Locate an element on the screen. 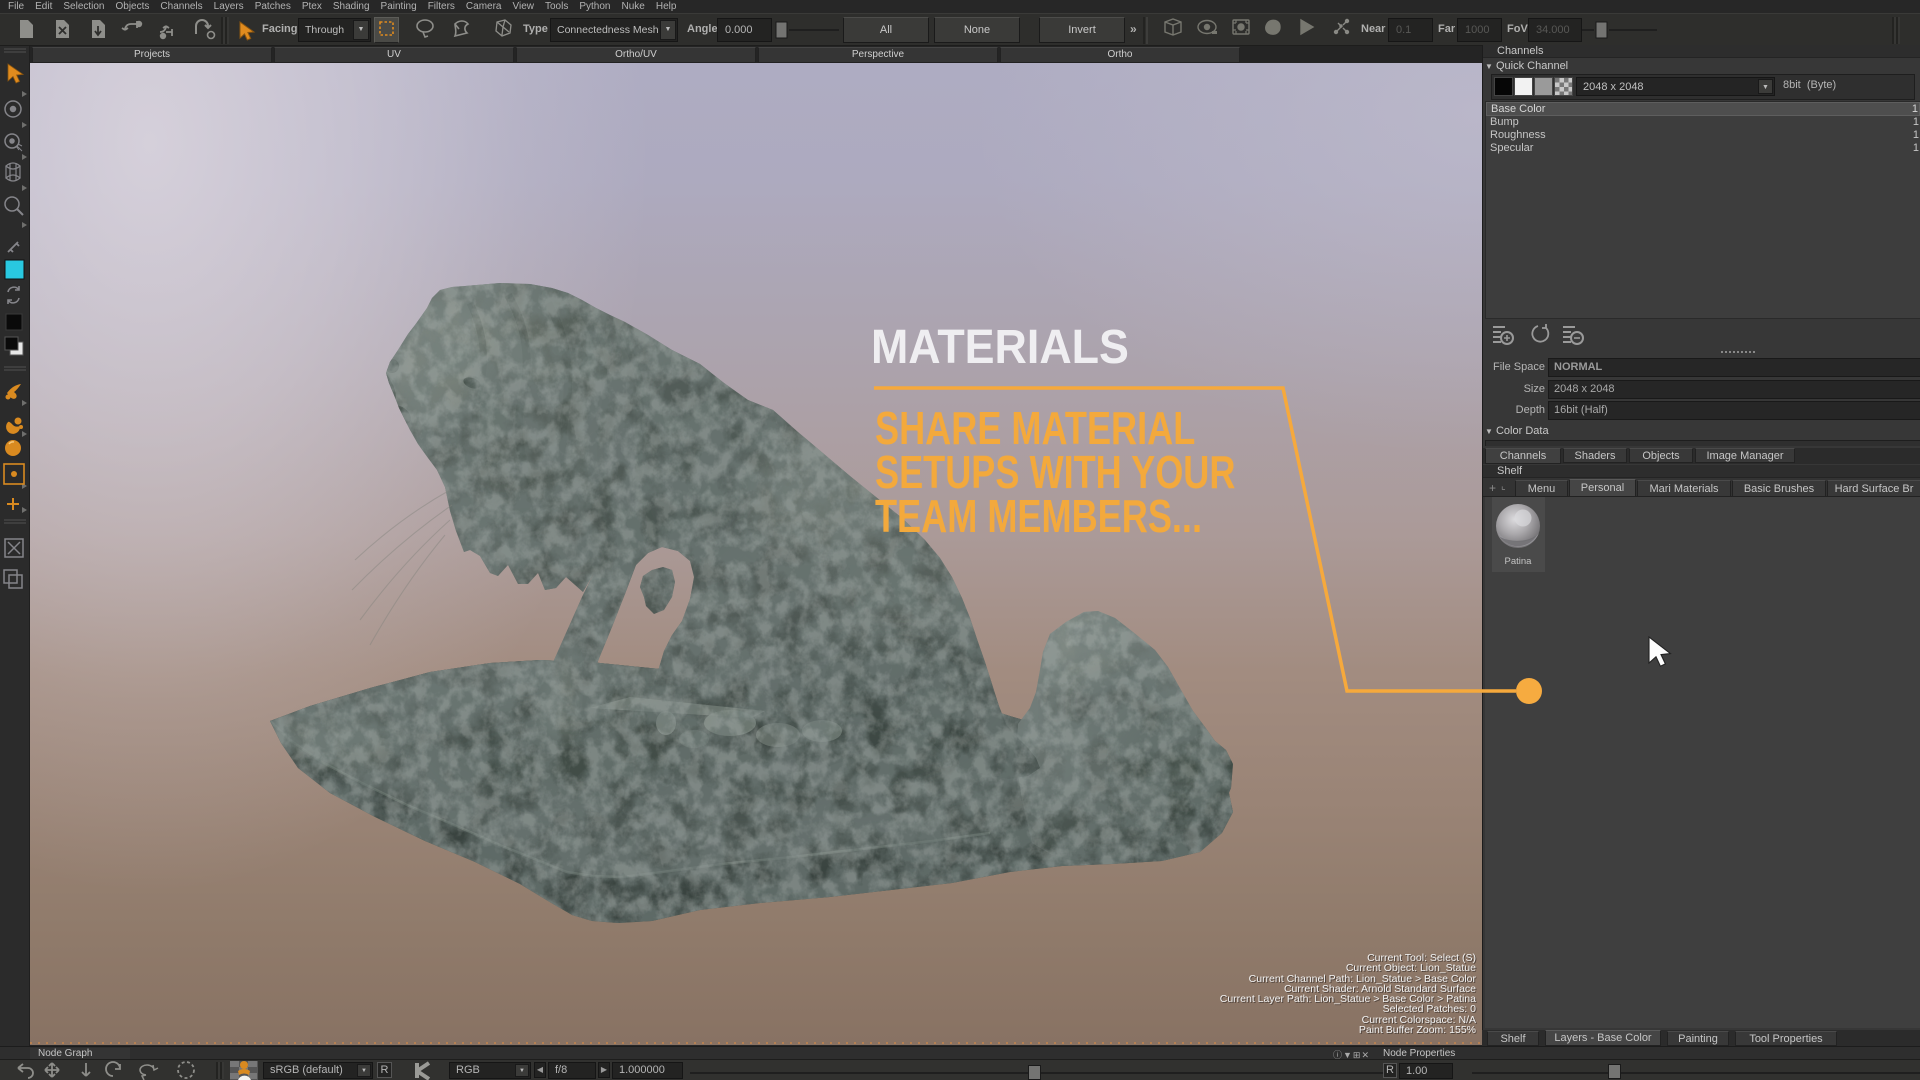  svg-text: Patina is located at coordinates (1519, 561).